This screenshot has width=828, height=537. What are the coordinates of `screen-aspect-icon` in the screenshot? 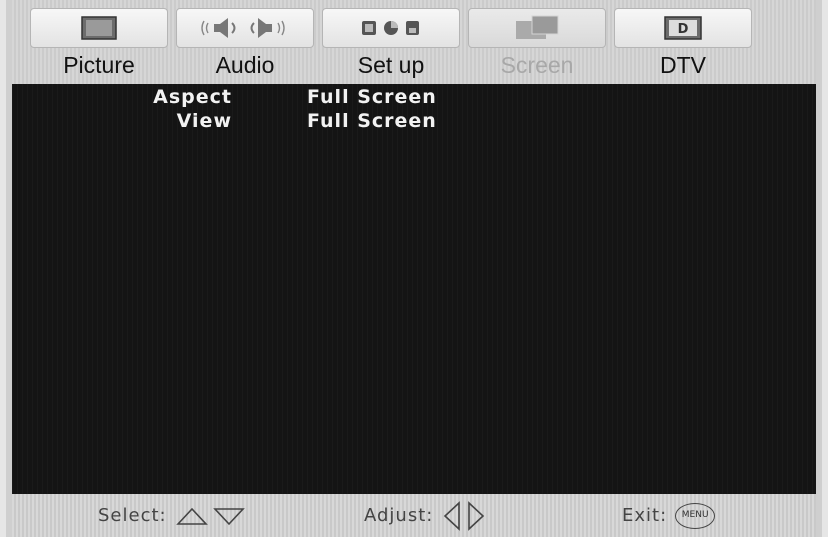 It's located at (537, 27).